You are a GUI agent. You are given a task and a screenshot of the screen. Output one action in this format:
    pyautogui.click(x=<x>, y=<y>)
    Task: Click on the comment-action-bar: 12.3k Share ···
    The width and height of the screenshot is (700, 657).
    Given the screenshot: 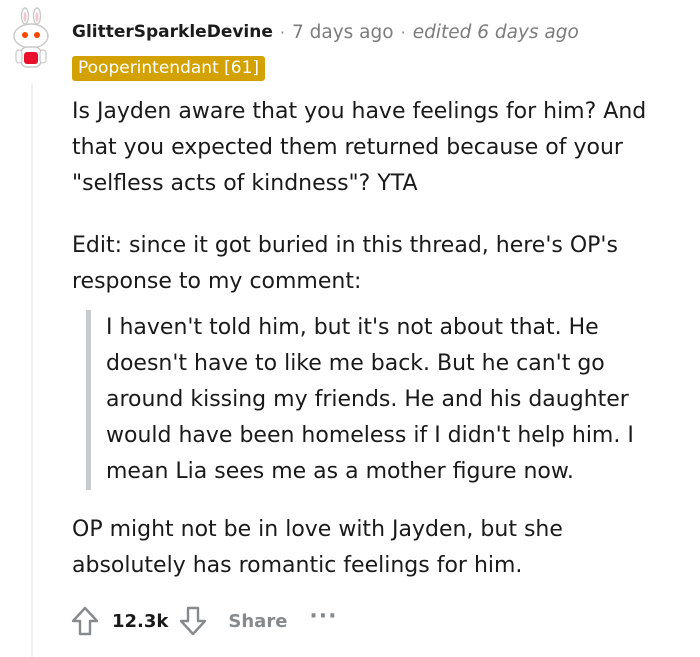 What is the action you would take?
    pyautogui.click(x=202, y=621)
    